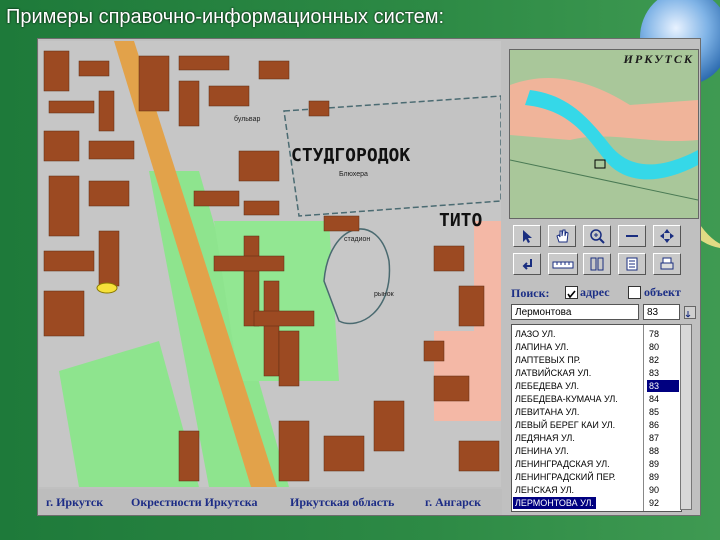  I want to click on list-item: ЛЕБЕДЕВА-КУМАЧА УЛ. 84, so click(596, 399).